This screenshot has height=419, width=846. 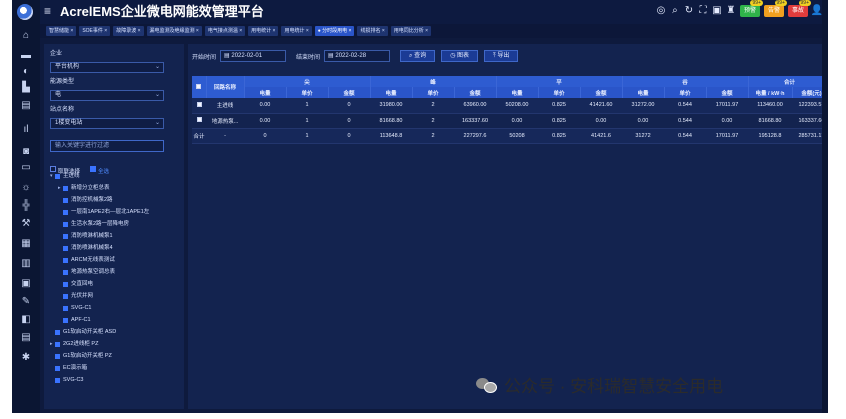 What do you see at coordinates (788, 81) in the screenshot?
I see `group-header: 合计` at bounding box center [788, 81].